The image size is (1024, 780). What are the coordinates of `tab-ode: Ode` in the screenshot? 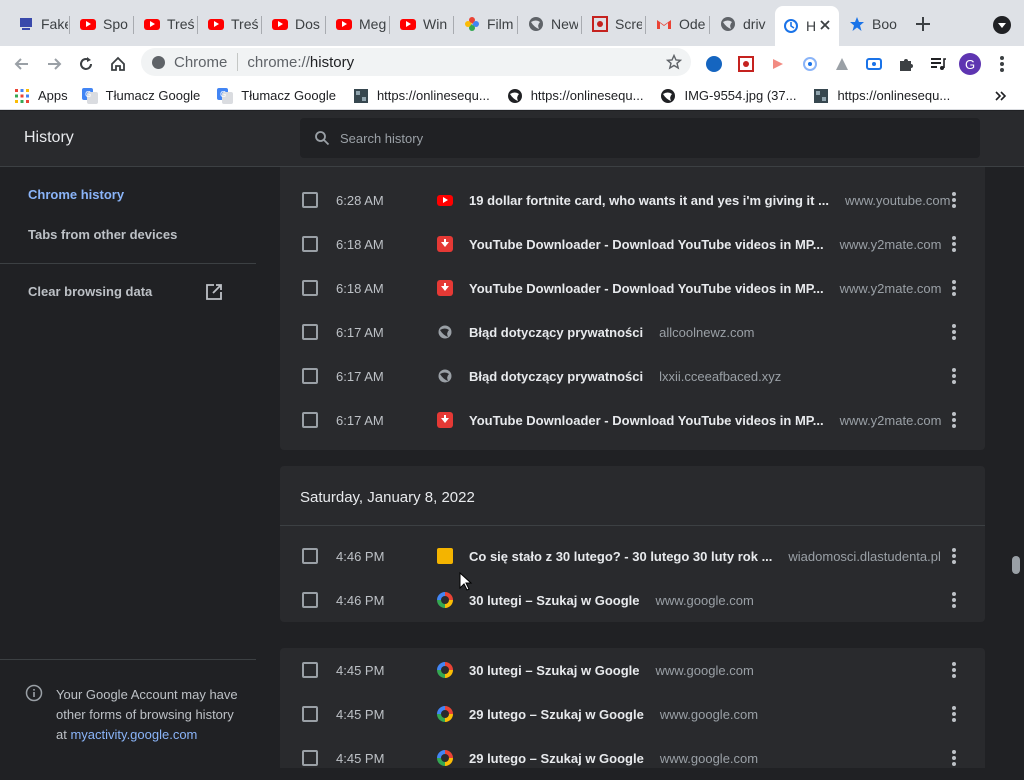 It's located at (677, 24).